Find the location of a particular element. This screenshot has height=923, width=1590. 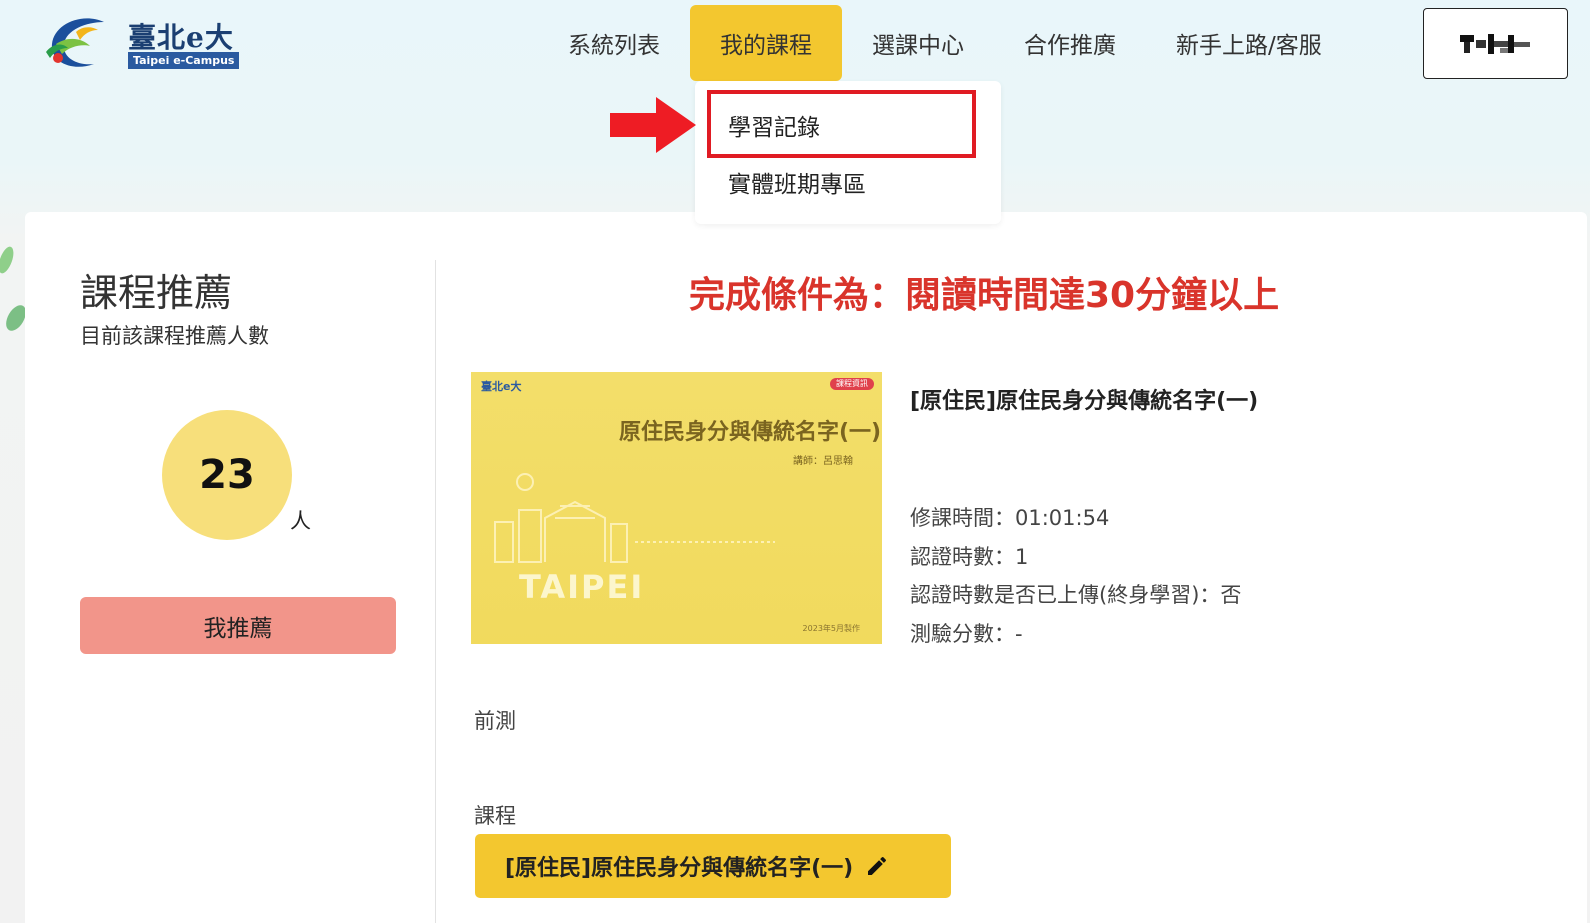

recommend-button: 我推薦 is located at coordinates (238, 625).